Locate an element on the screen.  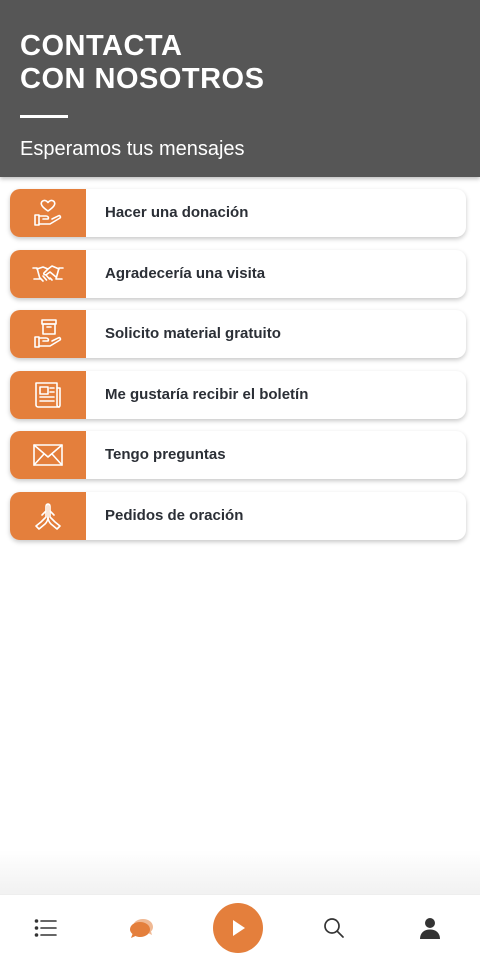
menu-item-label: Hacer una donación is located at coordinates (177, 212).